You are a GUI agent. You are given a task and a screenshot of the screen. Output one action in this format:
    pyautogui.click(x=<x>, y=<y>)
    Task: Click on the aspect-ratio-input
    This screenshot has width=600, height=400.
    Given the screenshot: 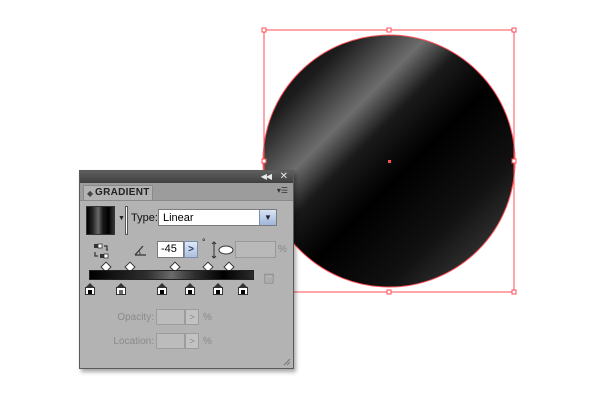 What is the action you would take?
    pyautogui.click(x=255, y=249)
    